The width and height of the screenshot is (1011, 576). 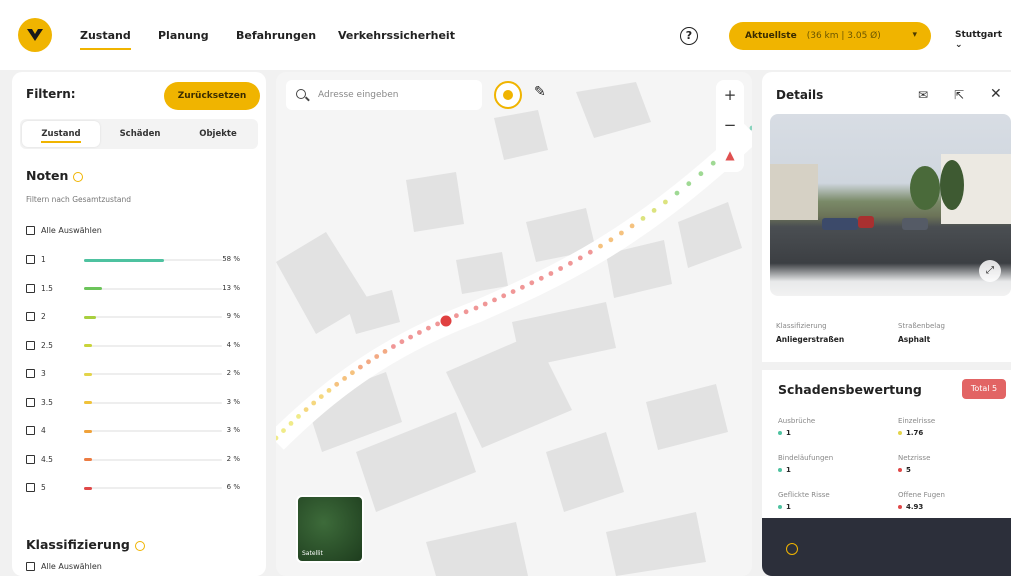 I want to click on grade-row: 1 58 %, so click(x=141, y=260).